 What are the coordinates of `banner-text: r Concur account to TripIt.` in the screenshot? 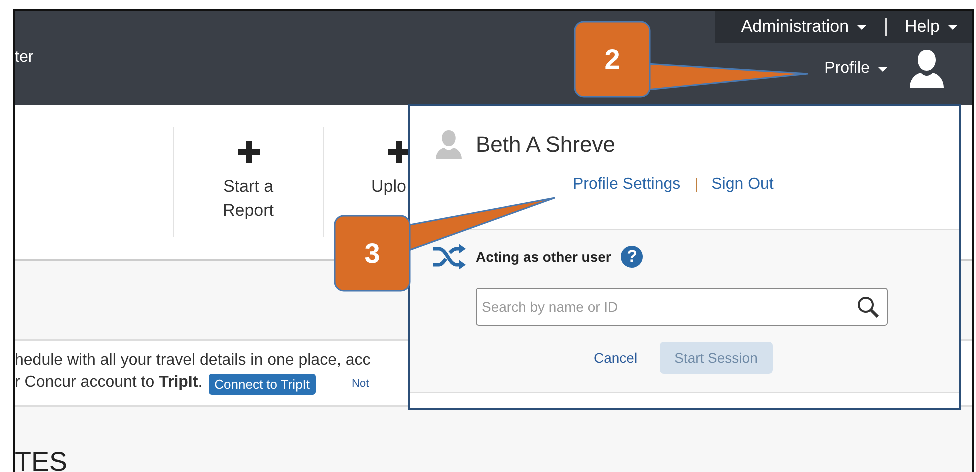 It's located at (109, 383).